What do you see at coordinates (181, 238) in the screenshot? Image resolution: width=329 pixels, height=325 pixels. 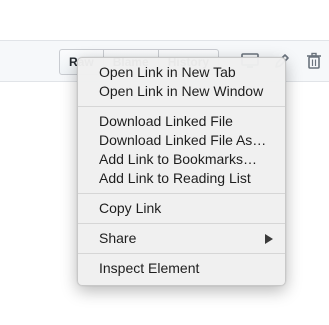 I see `menu-item-share: Share` at bounding box center [181, 238].